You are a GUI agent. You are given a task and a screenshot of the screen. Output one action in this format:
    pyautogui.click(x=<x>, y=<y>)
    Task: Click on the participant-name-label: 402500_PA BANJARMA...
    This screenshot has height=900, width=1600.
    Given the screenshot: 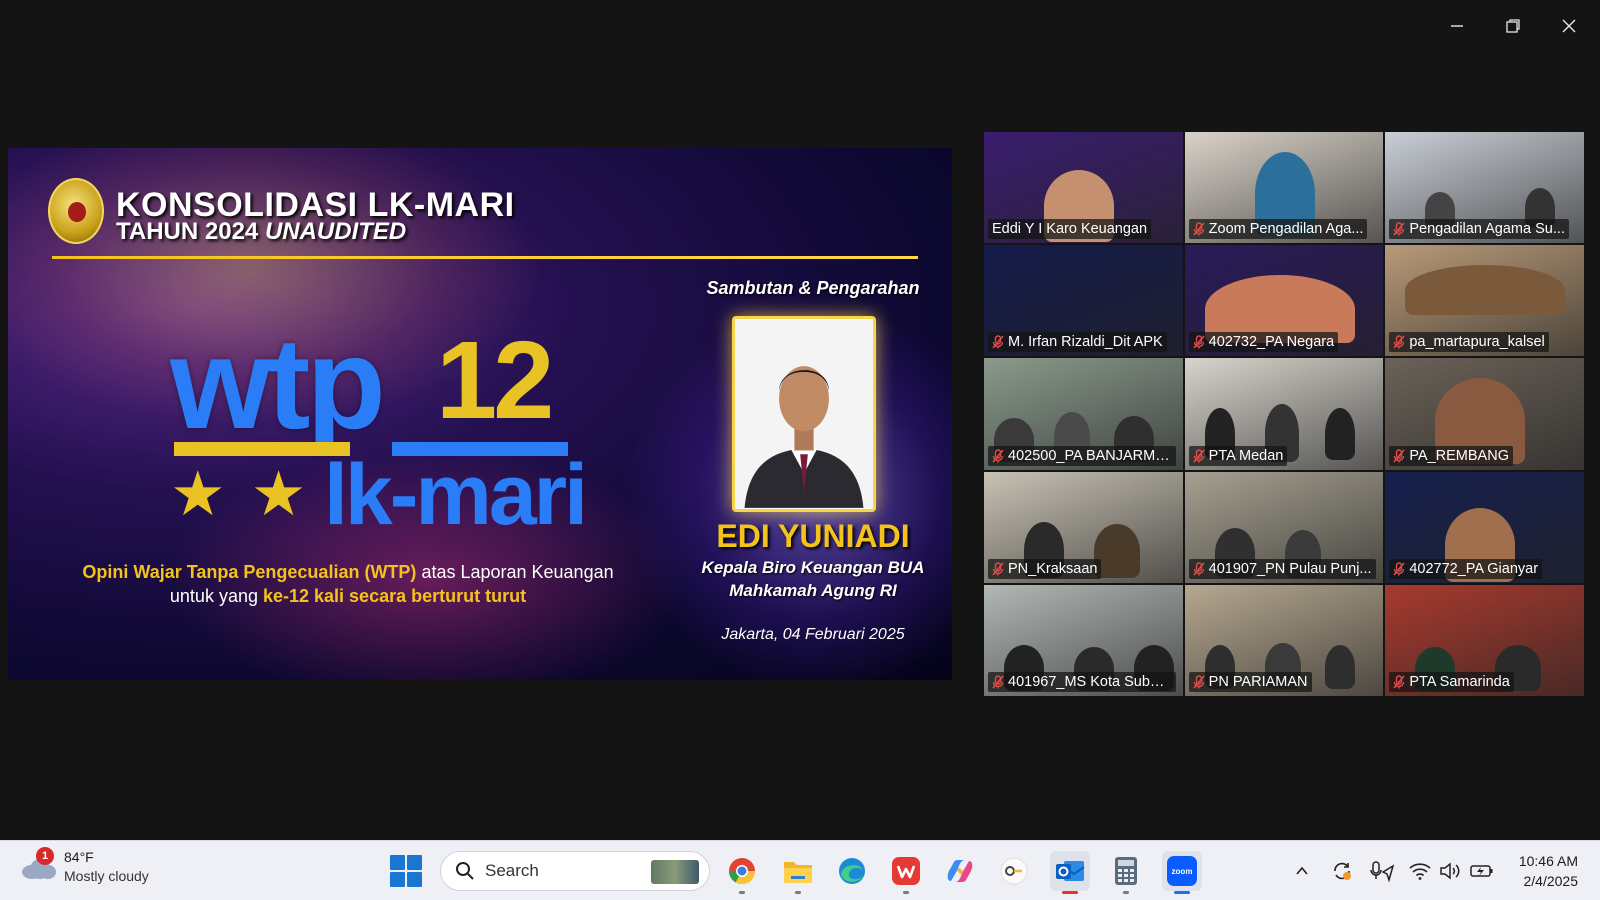 What is the action you would take?
    pyautogui.click(x=1082, y=455)
    